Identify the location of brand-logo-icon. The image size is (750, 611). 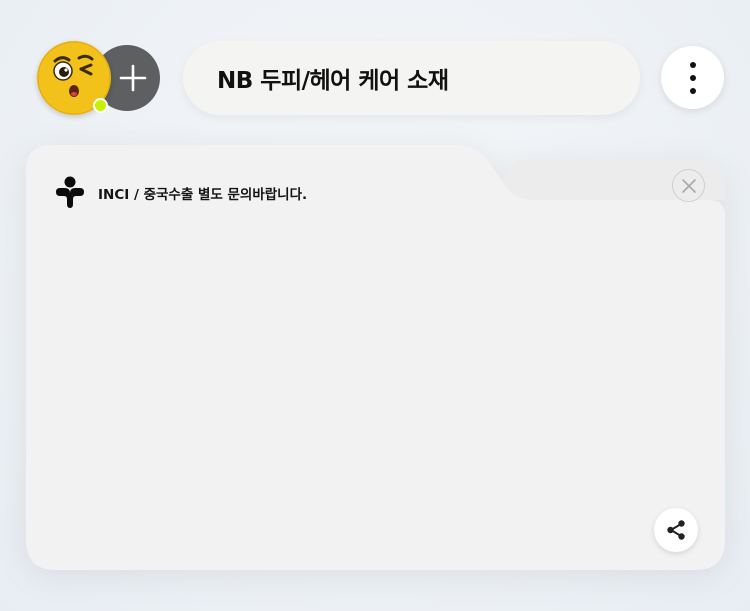
(70, 192).